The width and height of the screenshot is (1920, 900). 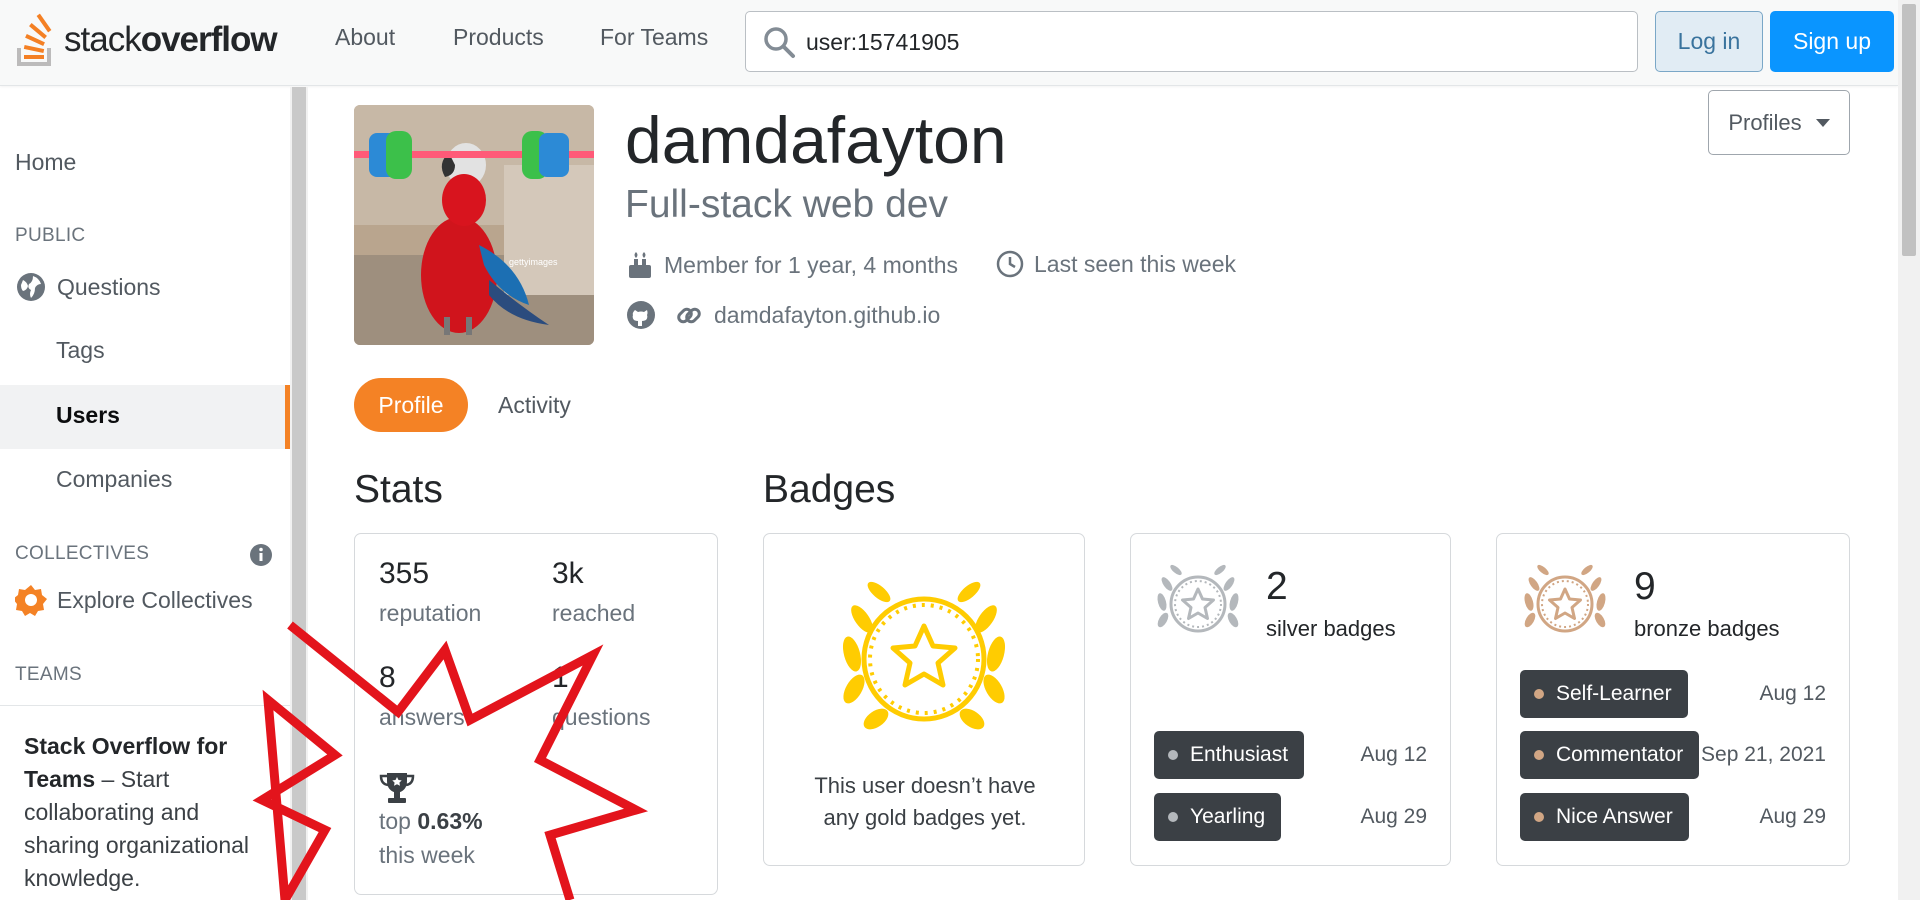 I want to click on silver-badge-count: 2, so click(x=1277, y=586).